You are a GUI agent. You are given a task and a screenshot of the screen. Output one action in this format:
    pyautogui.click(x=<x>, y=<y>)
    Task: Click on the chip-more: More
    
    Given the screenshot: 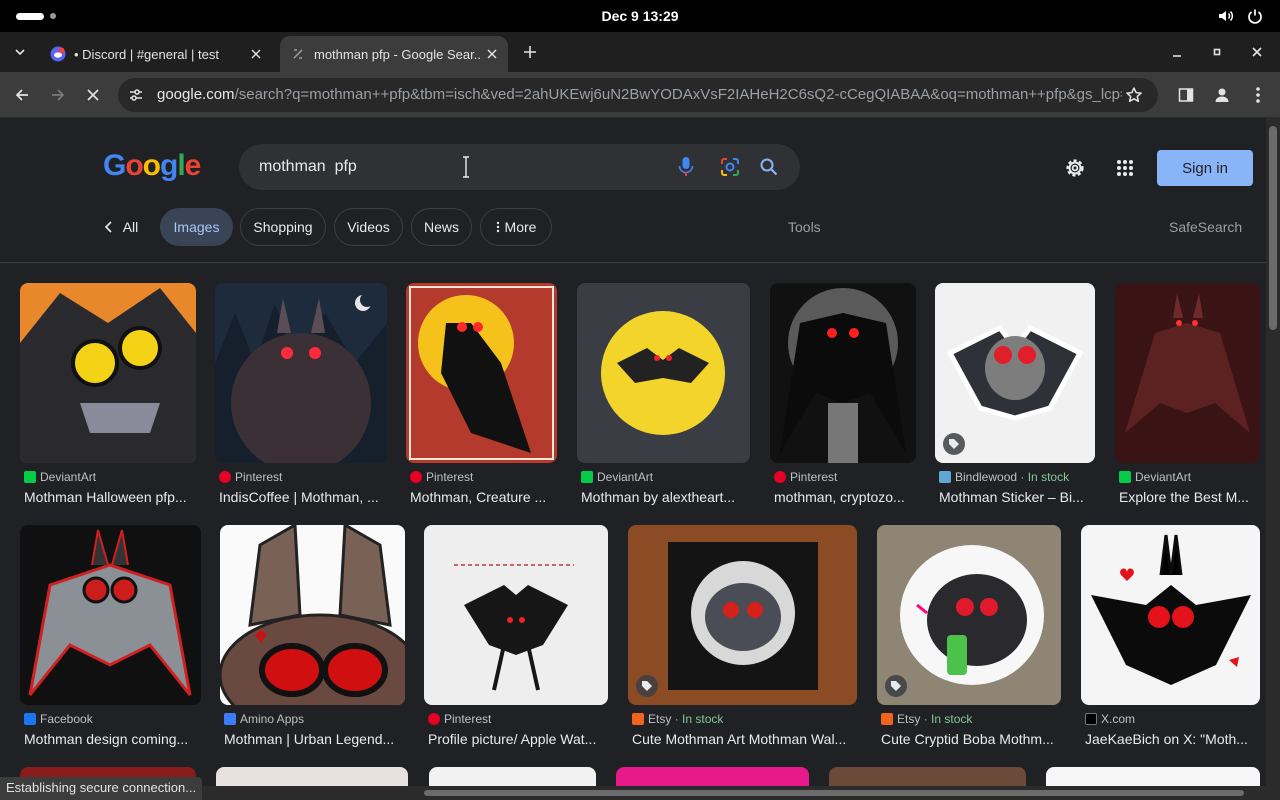 What is the action you would take?
    pyautogui.click(x=516, y=227)
    